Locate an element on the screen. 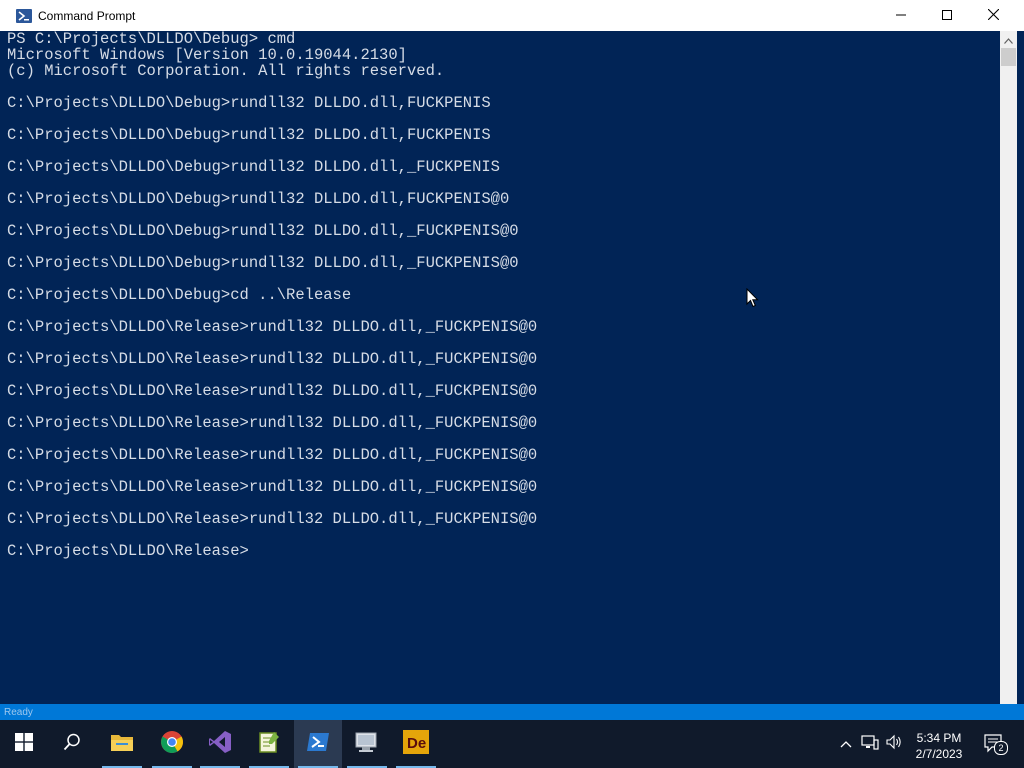  status-band: Ready is located at coordinates (512, 712).